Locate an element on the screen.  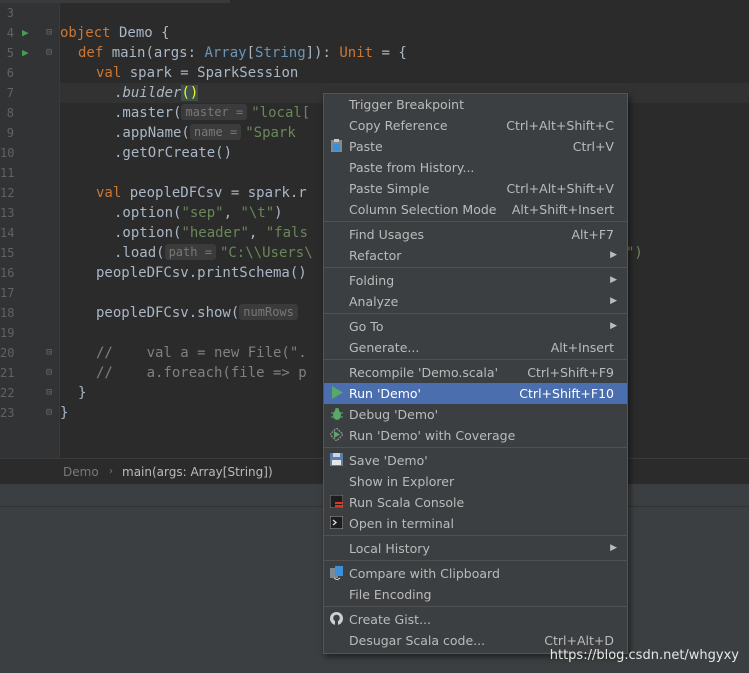
menu-item-open-in-terminal: Open in terminal is located at coordinates (475, 523).